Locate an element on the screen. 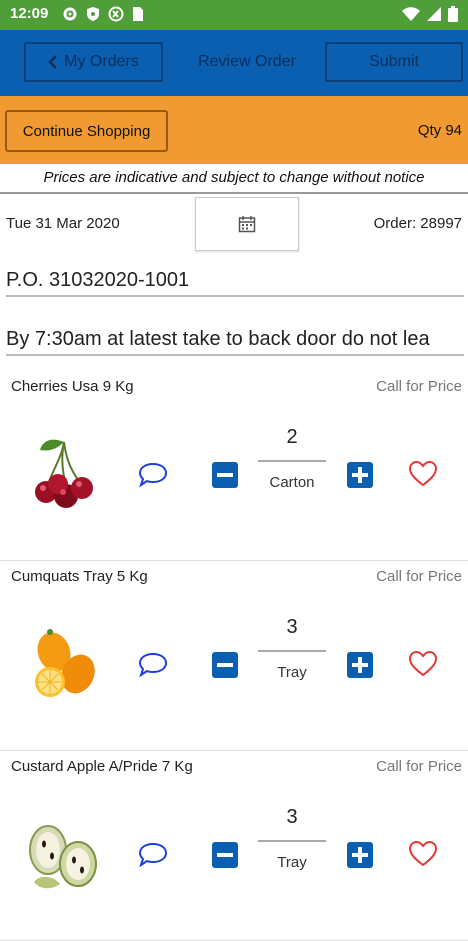 The height and width of the screenshot is (941, 468). settings-icon is located at coordinates (70, 14).